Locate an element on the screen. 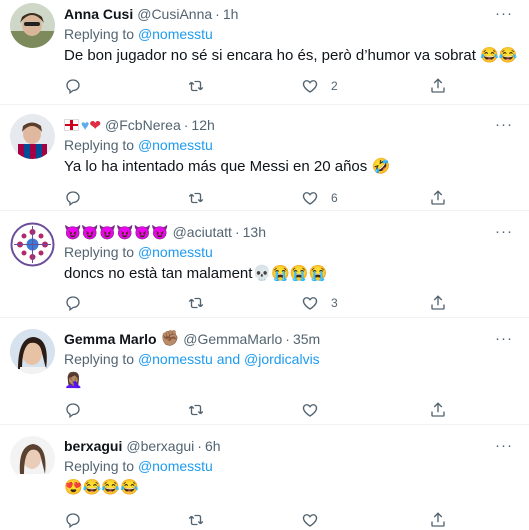 Image resolution: width=529 pixels, height=530 pixels. timestamp: 35m is located at coordinates (306, 339).